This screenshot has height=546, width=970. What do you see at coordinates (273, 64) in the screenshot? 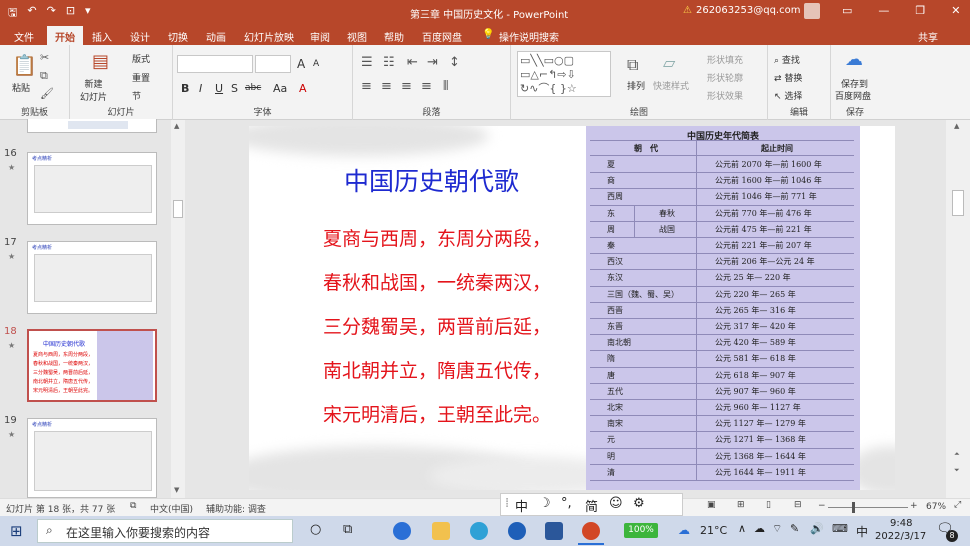
I see `font-size-field` at bounding box center [273, 64].